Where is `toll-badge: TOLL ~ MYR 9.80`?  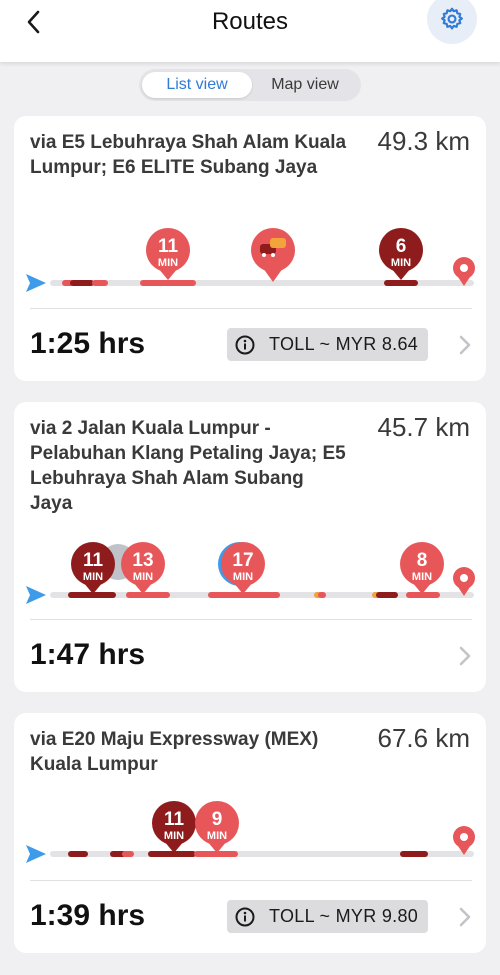
toll-badge: TOLL ~ MYR 9.80 is located at coordinates (328, 916).